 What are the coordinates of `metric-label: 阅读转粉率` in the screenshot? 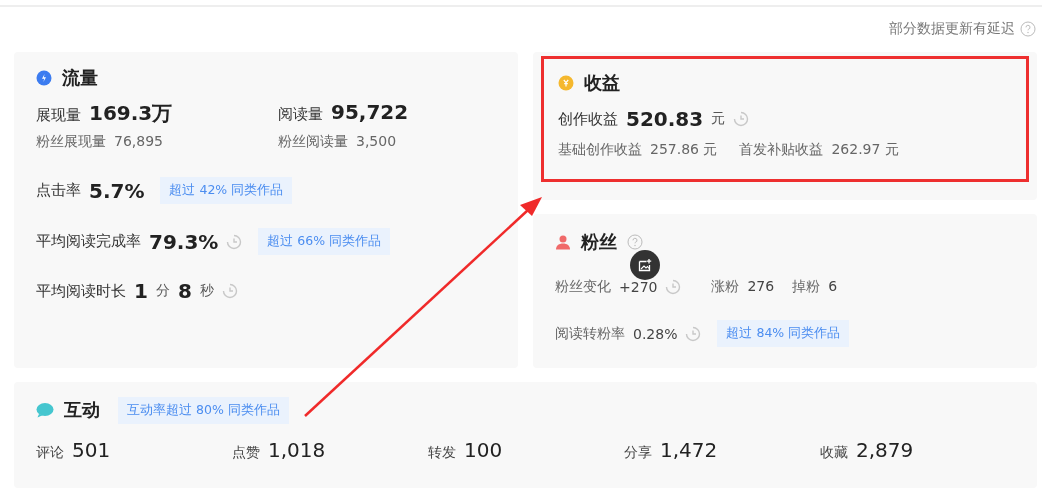 It's located at (590, 333).